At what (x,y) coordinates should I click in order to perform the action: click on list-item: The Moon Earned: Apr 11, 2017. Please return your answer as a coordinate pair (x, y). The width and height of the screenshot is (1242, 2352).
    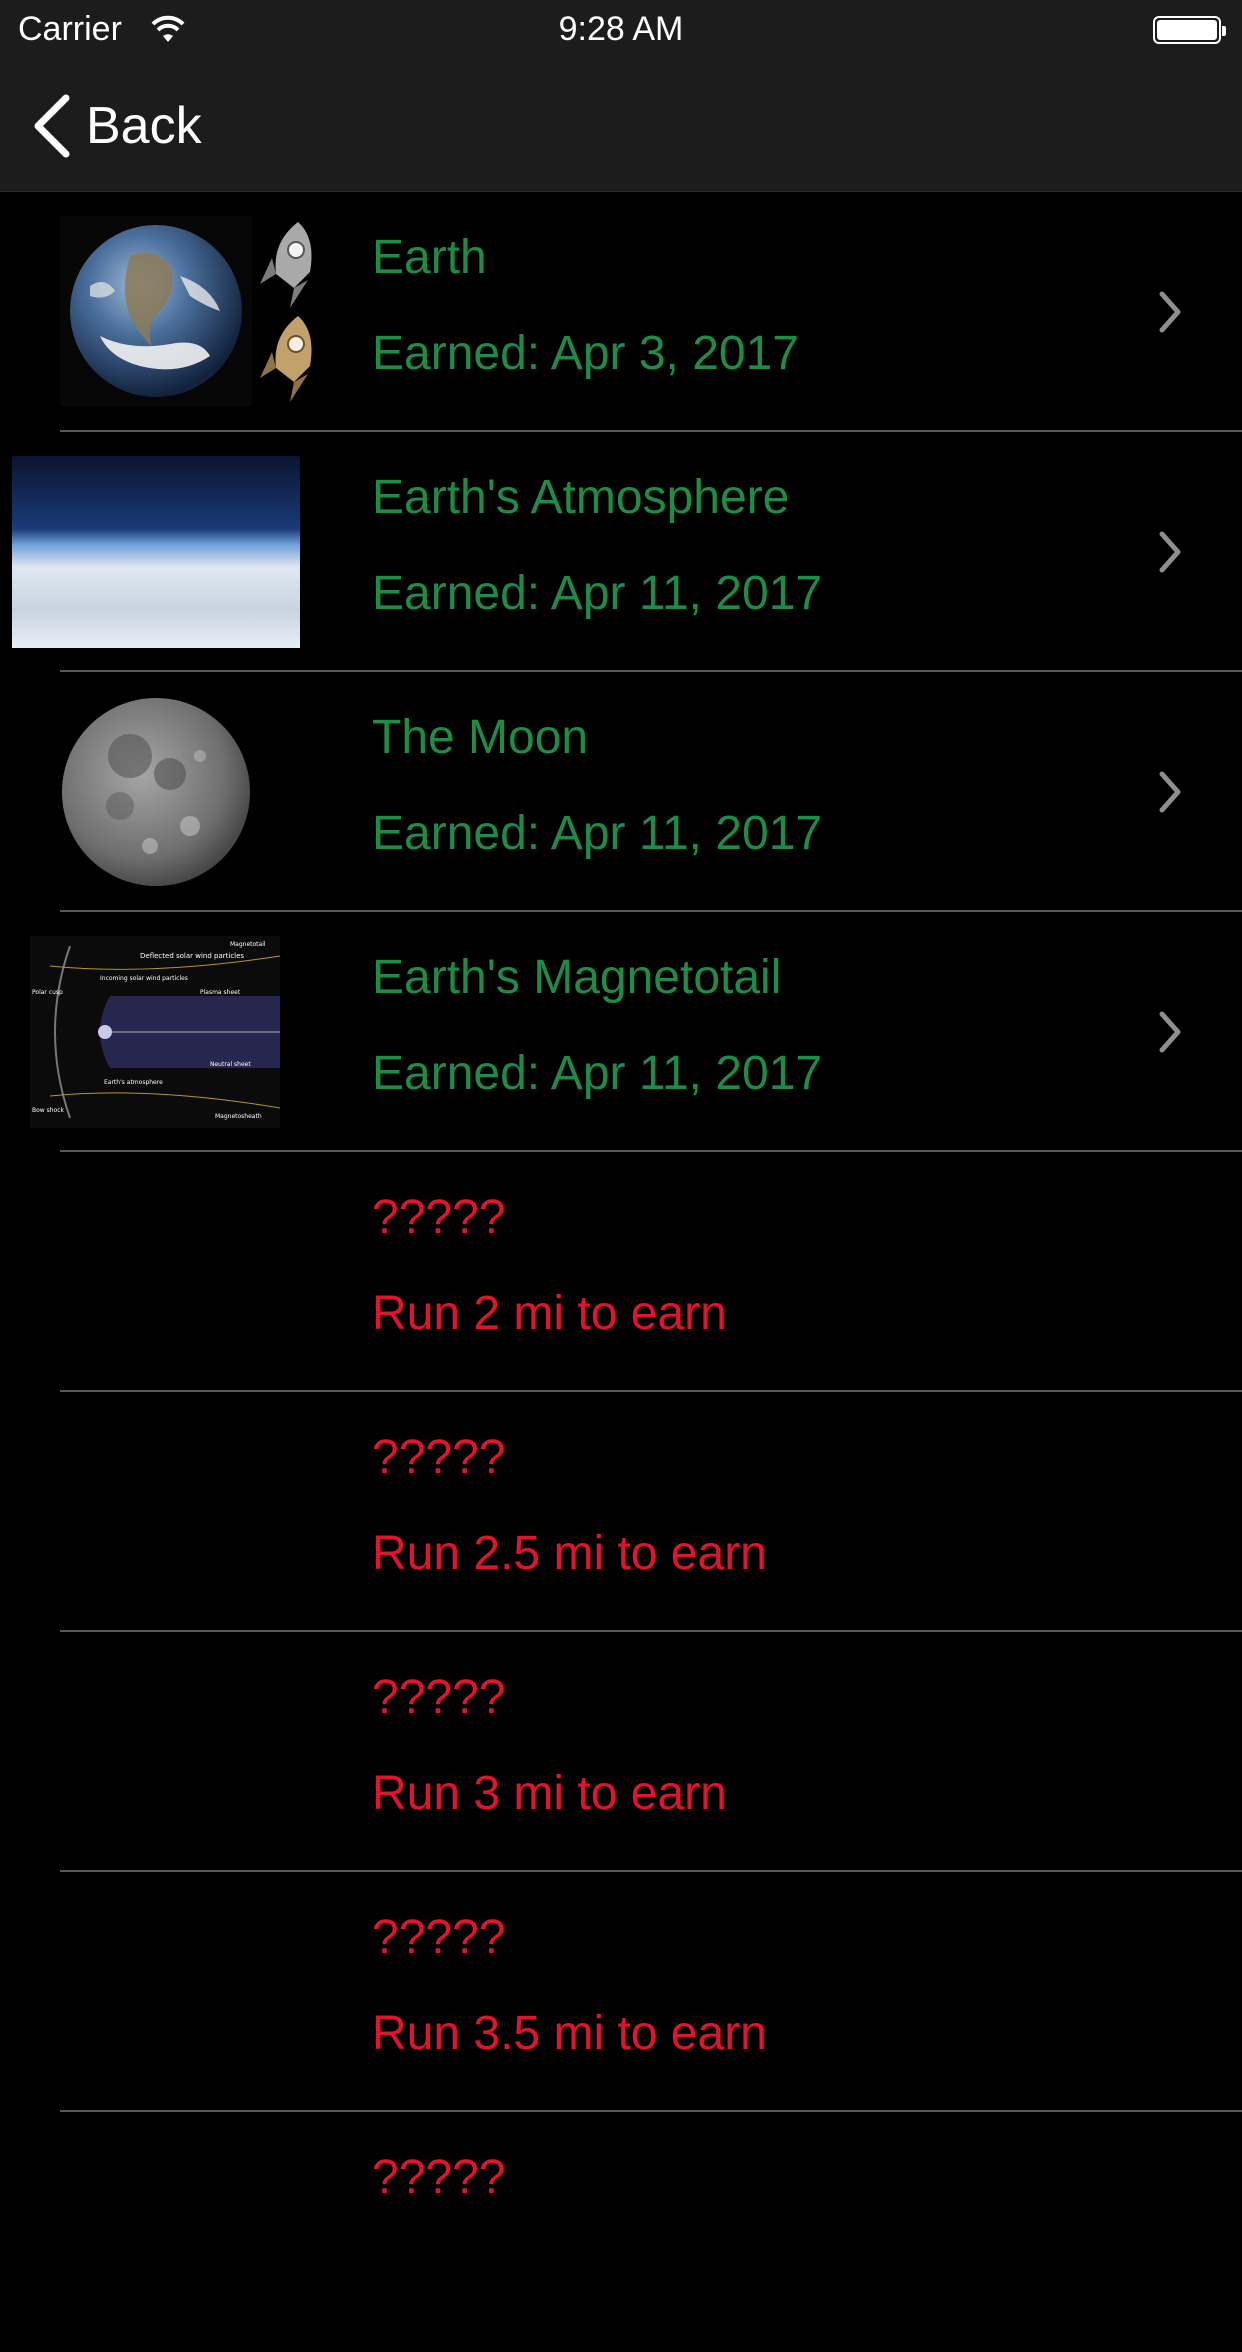
    Looking at the image, I should click on (621, 792).